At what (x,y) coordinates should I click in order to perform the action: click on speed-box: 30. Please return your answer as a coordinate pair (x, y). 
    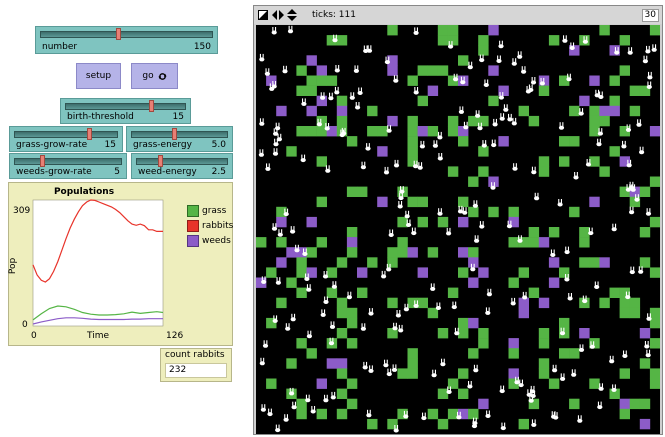
    Looking at the image, I should click on (650, 15).